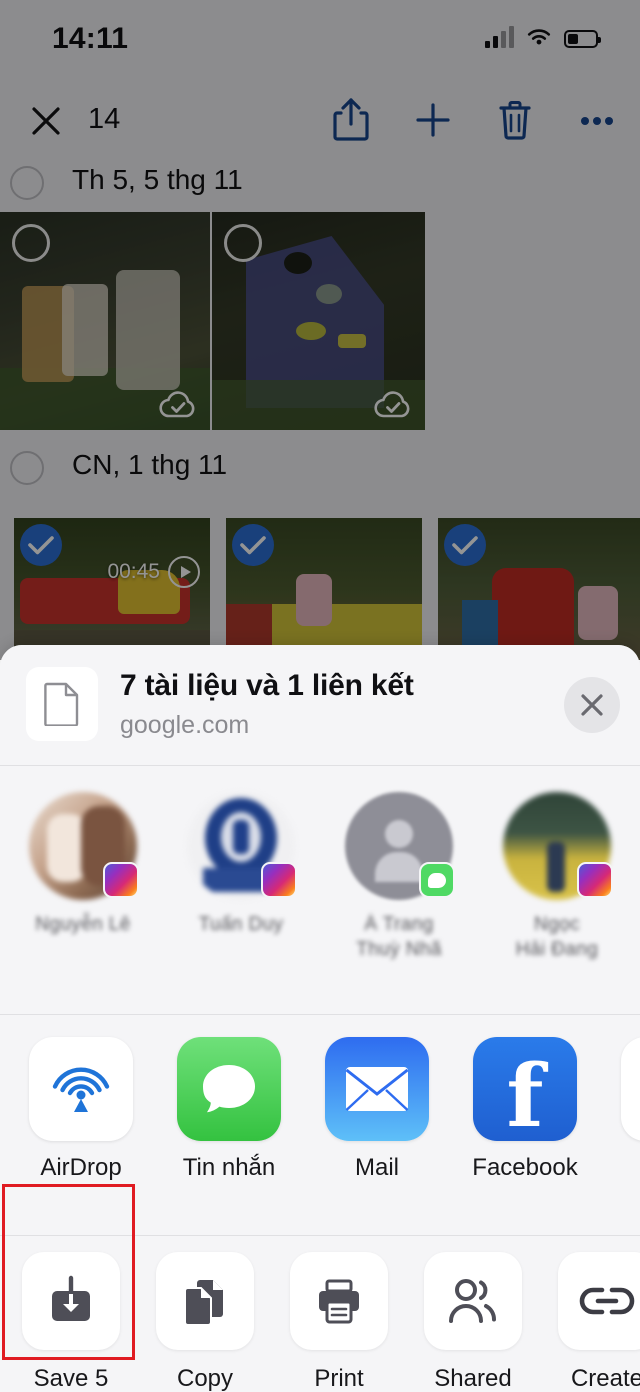 This screenshot has width=640, height=1392. What do you see at coordinates (376, 1167) in the screenshot?
I see `share-app-label: Mail` at bounding box center [376, 1167].